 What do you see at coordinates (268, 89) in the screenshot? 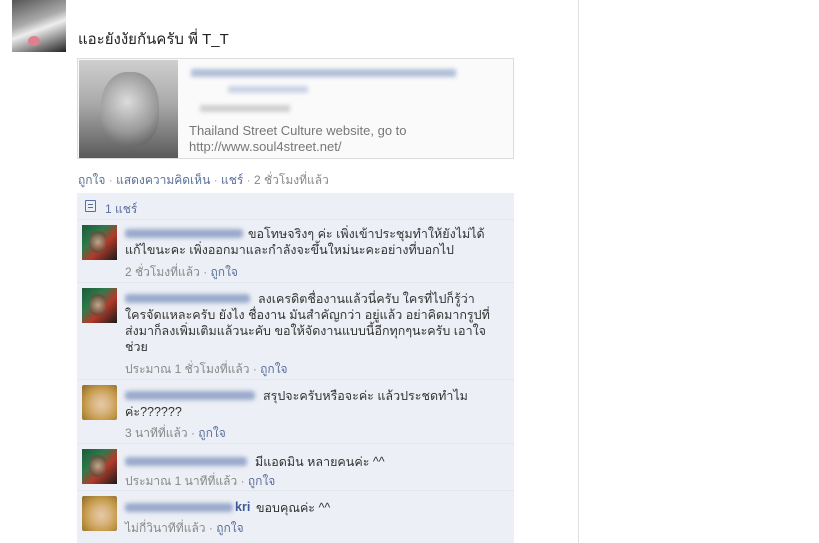
I see `link-url-redacted` at bounding box center [268, 89].